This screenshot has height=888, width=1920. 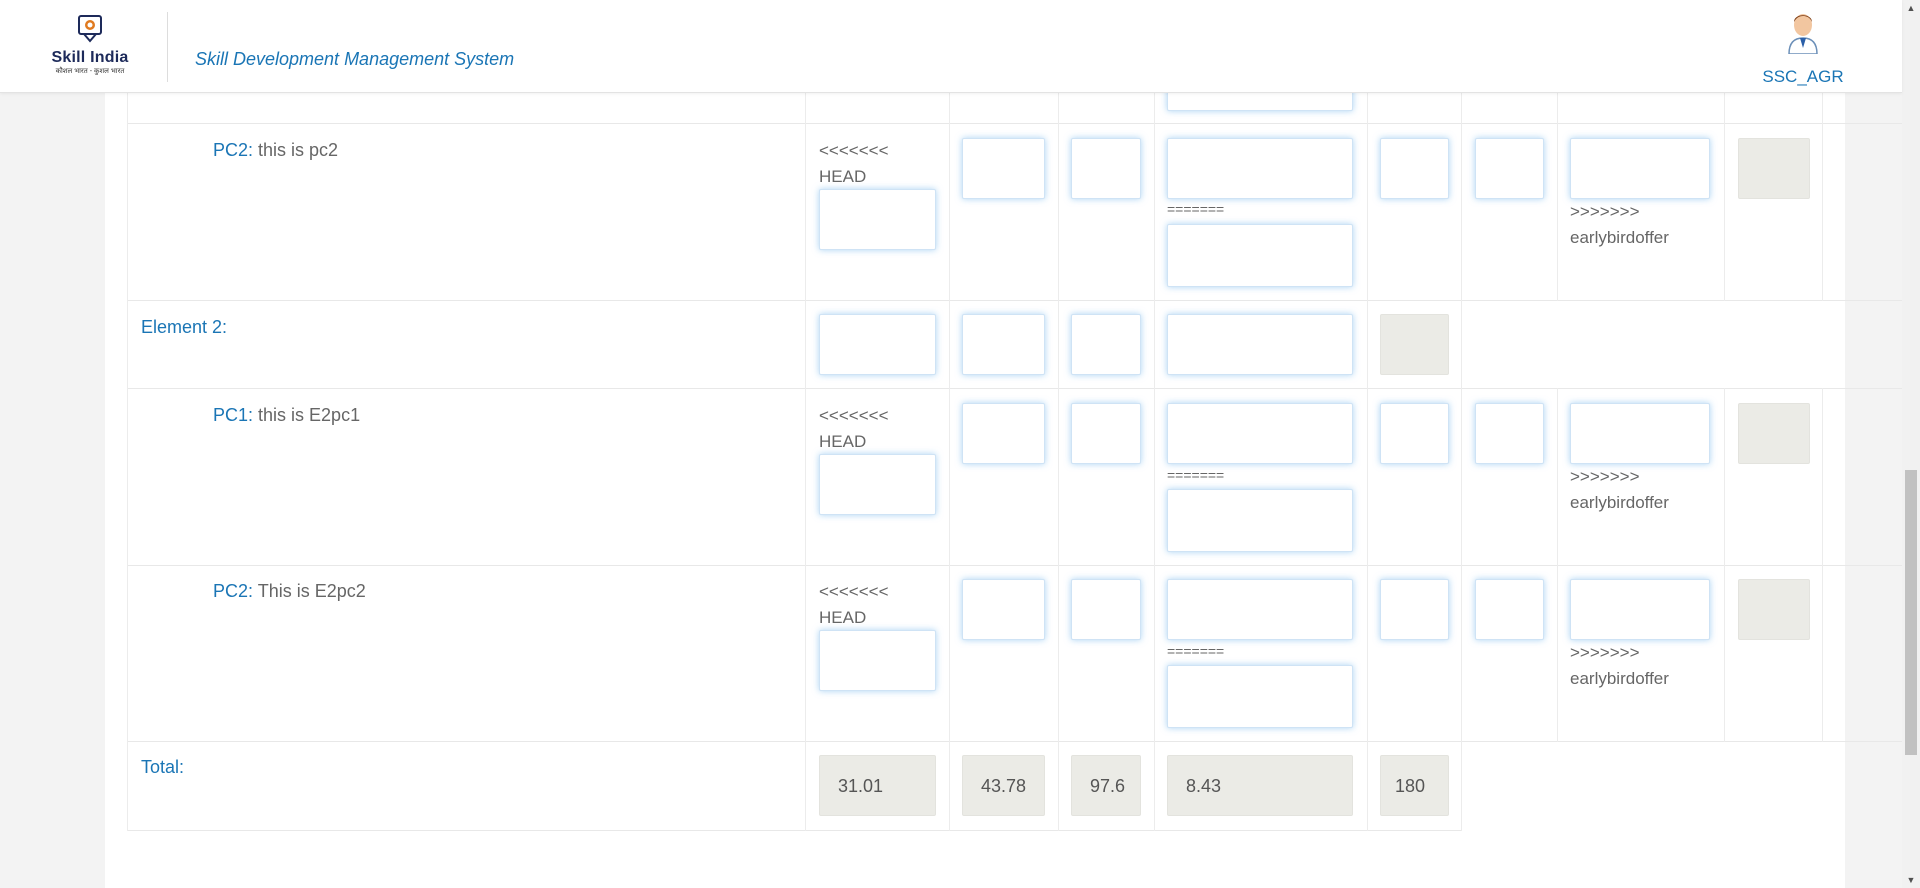 What do you see at coordinates (307, 415) in the screenshot?
I see `pc-text: this is E2pc1` at bounding box center [307, 415].